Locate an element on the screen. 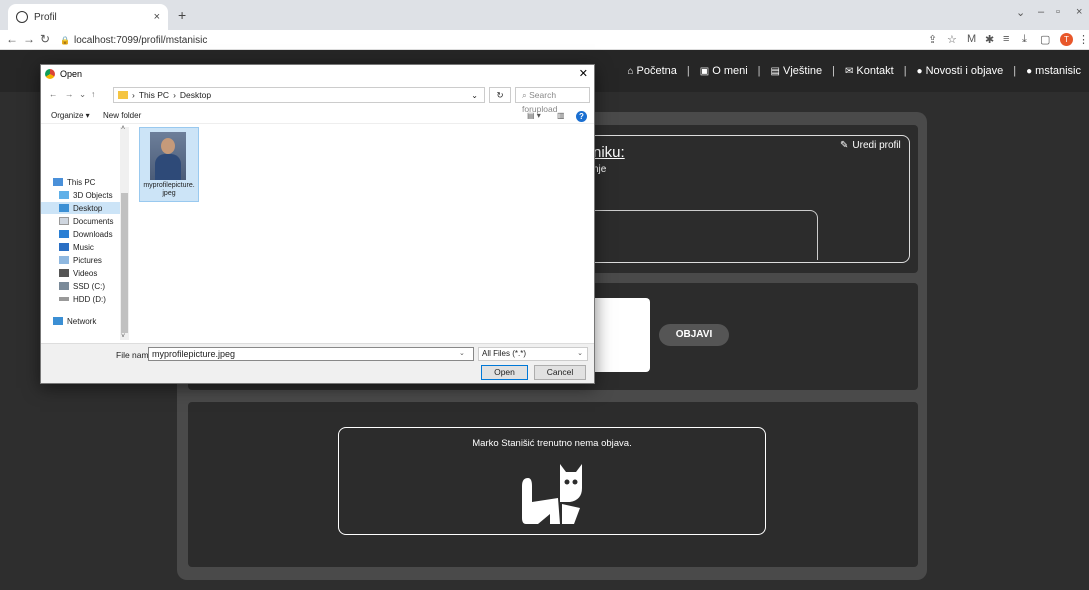  sidebar-item-hdd: HDD (D:) is located at coordinates (82, 299).